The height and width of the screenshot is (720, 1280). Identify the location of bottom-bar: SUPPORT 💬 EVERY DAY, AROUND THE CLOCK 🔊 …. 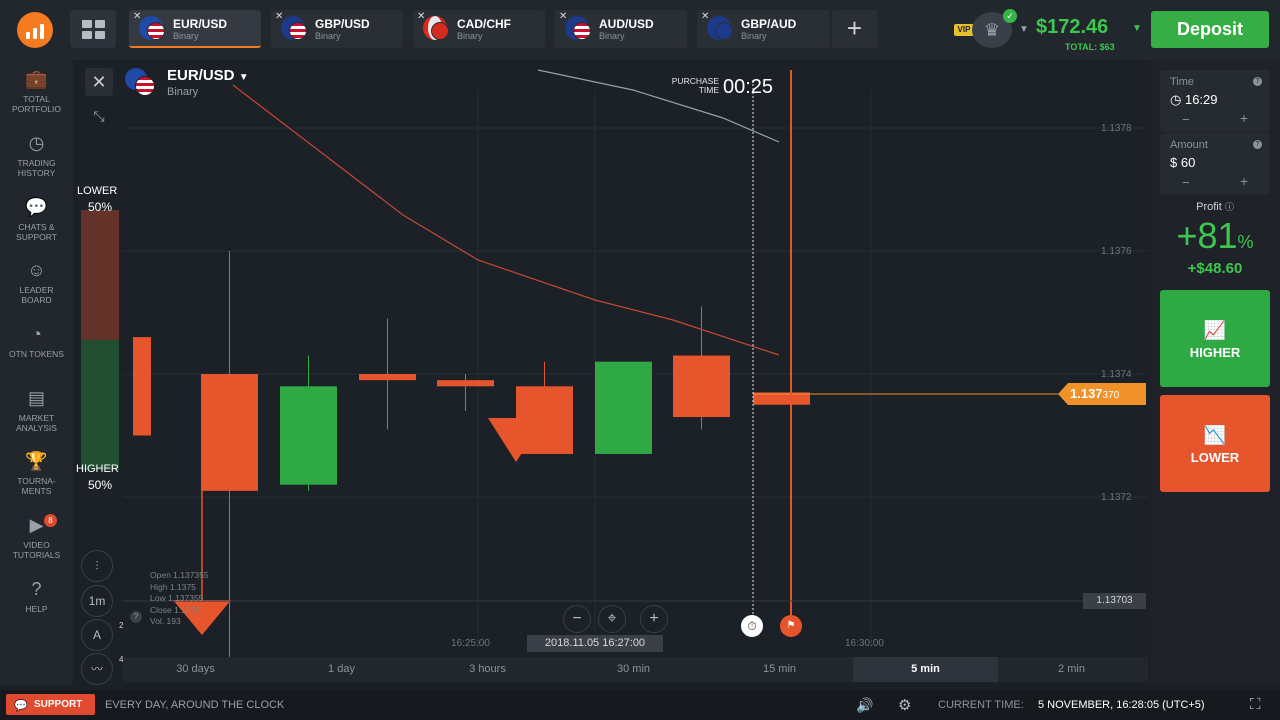
(640, 705).